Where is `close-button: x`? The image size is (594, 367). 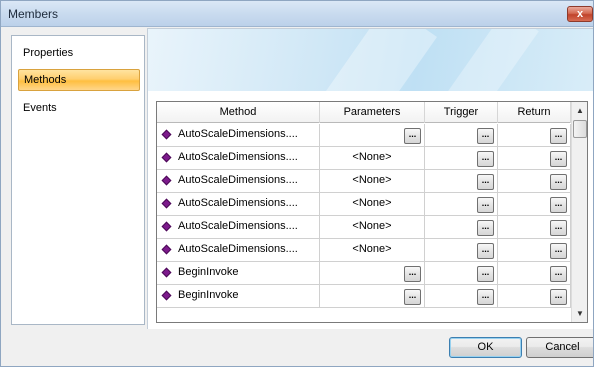 close-button: x is located at coordinates (580, 14).